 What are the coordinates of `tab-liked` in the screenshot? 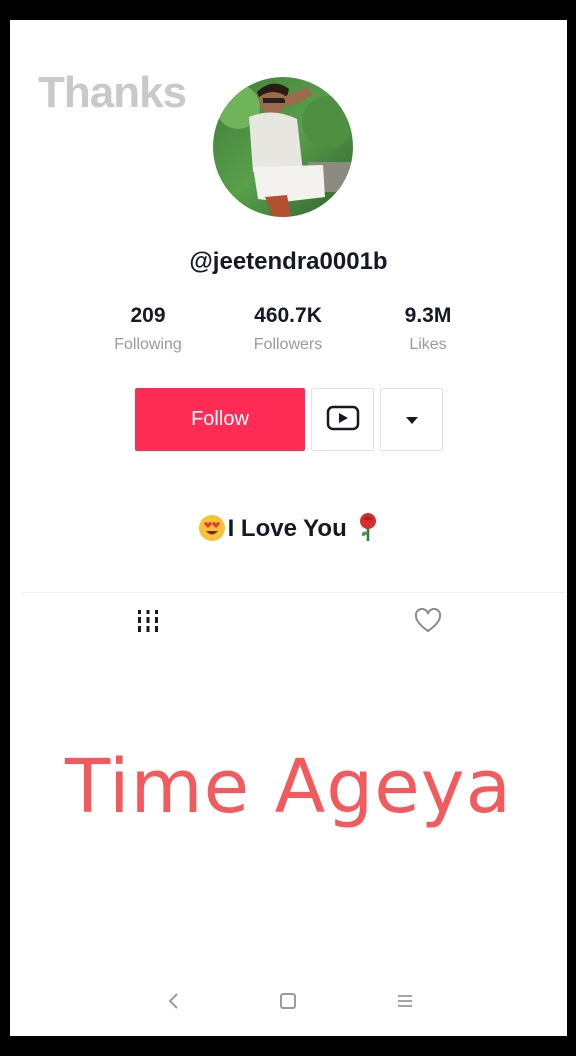 It's located at (428, 622).